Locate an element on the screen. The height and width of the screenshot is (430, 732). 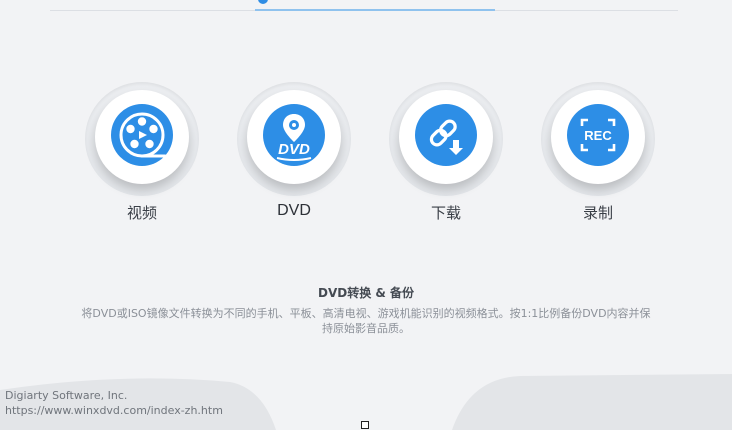
link-download-icon is located at coordinates (446, 135).